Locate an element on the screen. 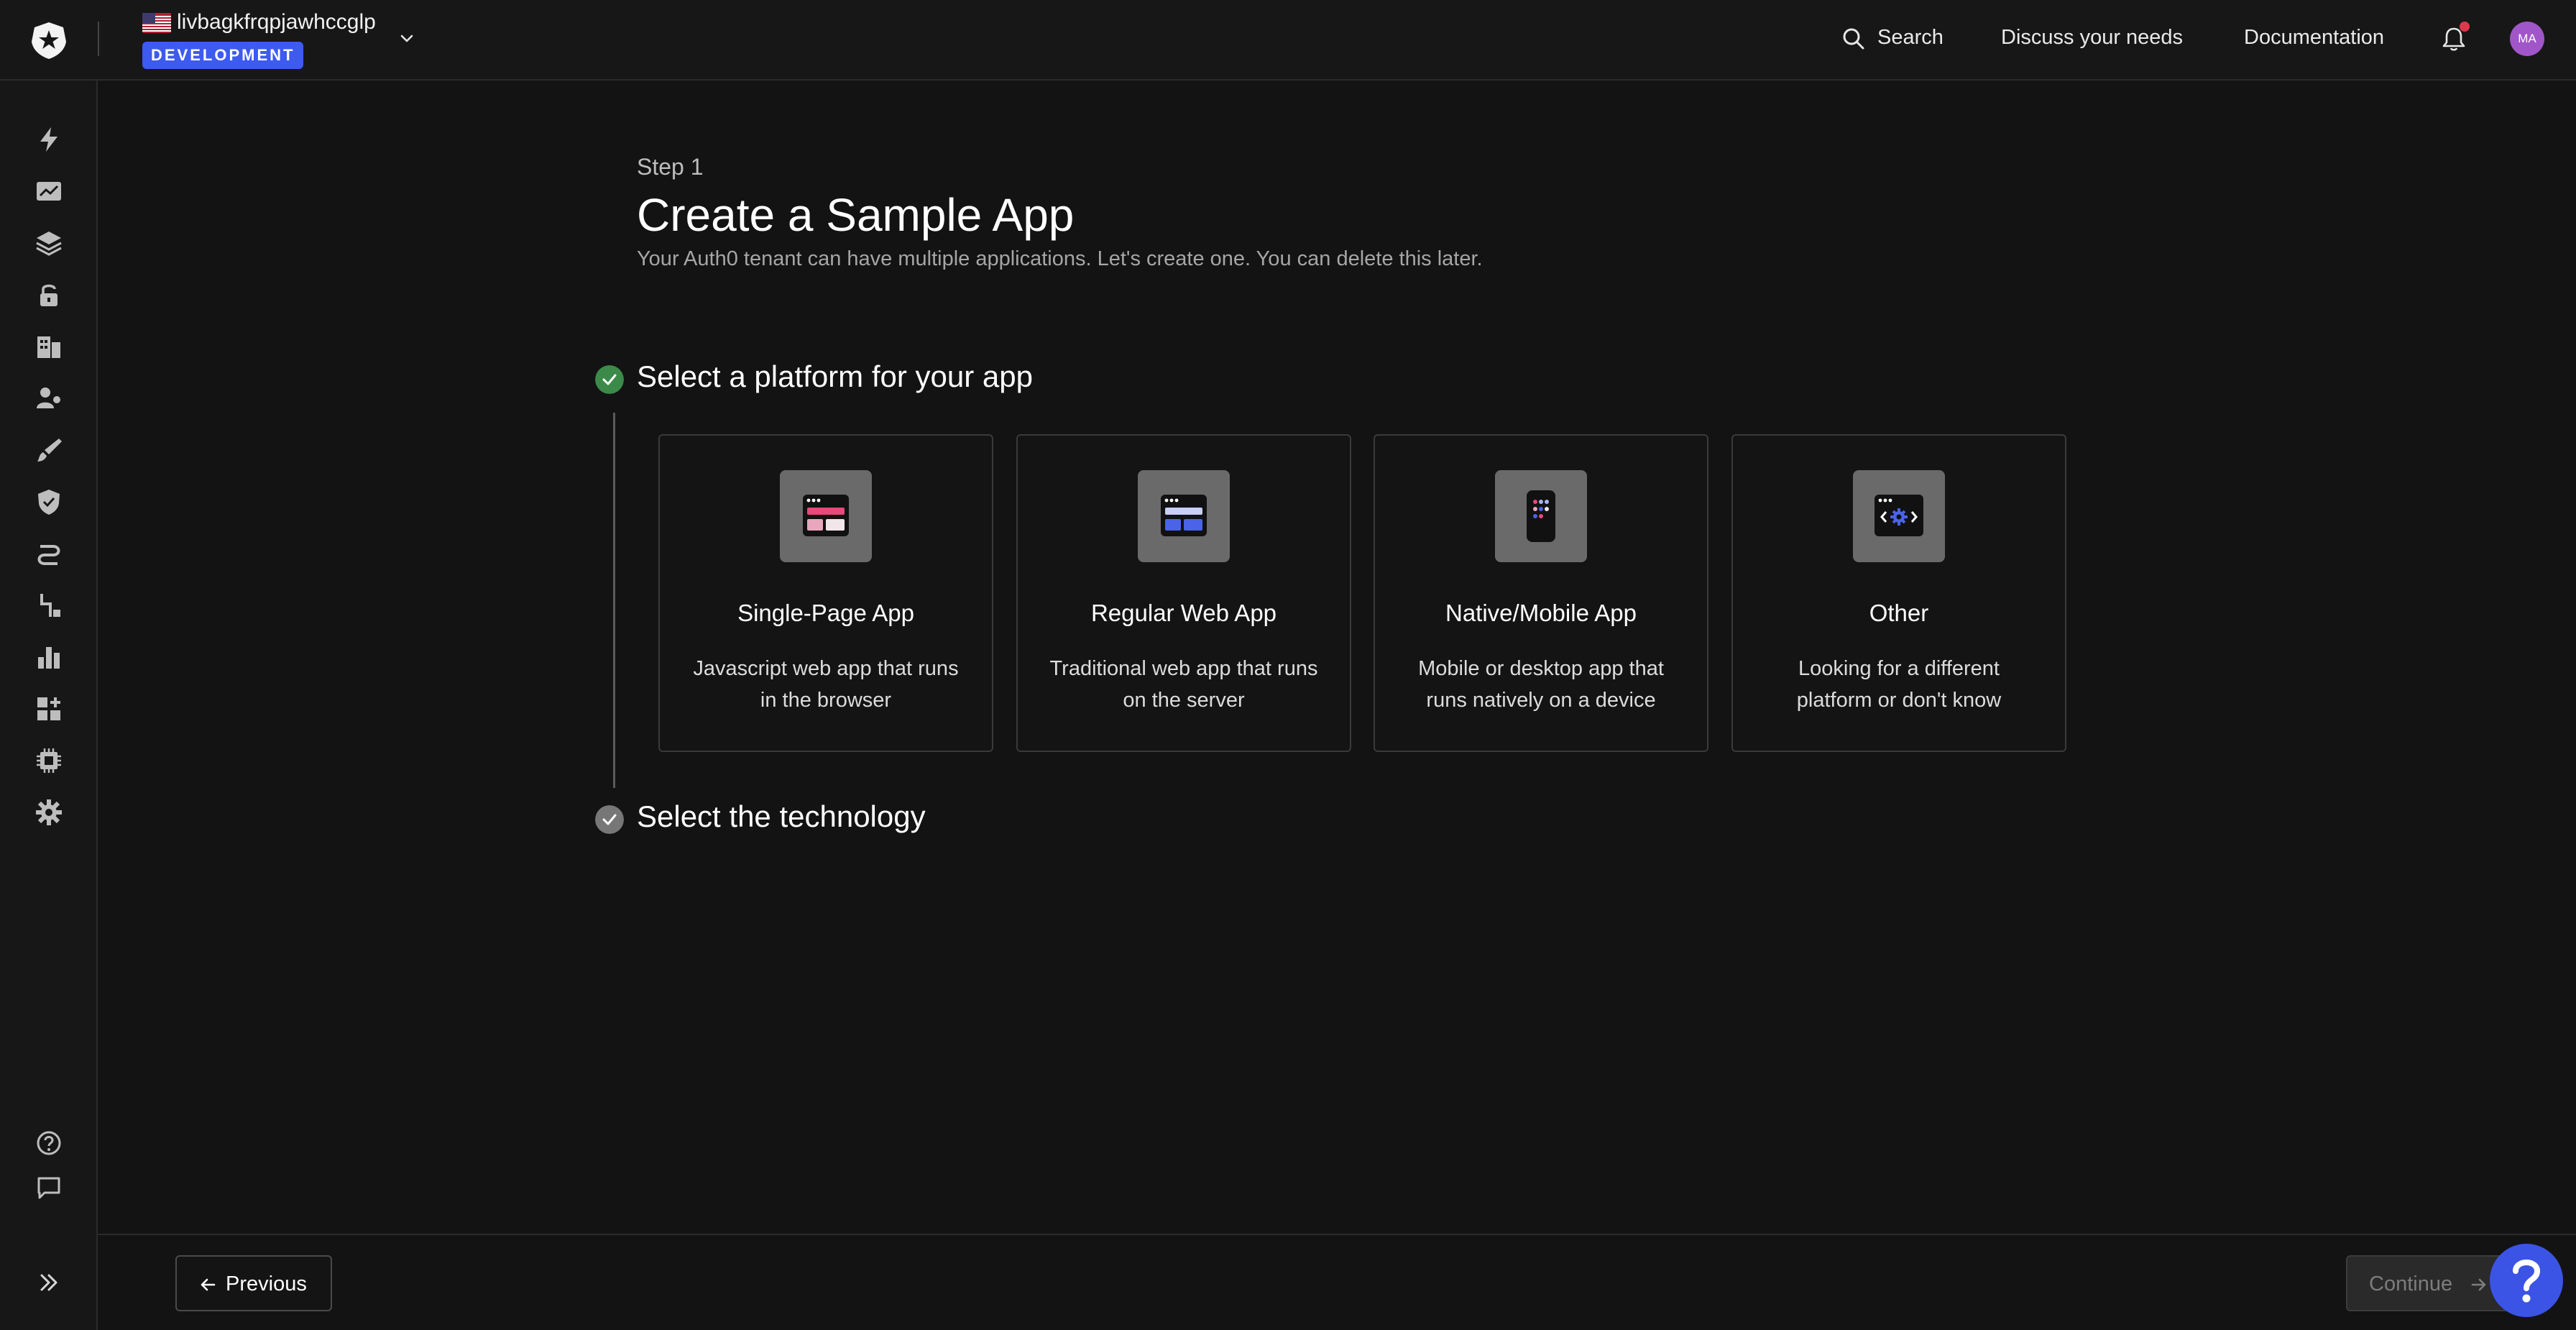 This screenshot has height=1330, width=2576. previous-label: Previous is located at coordinates (266, 1283).